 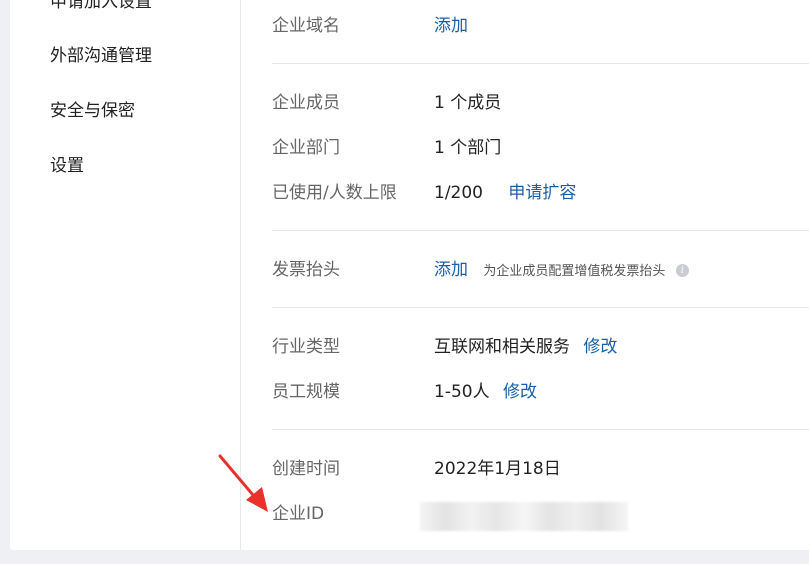 What do you see at coordinates (101, 56) in the screenshot?
I see `sidebar-item-external-communication: 外部沟通管理` at bounding box center [101, 56].